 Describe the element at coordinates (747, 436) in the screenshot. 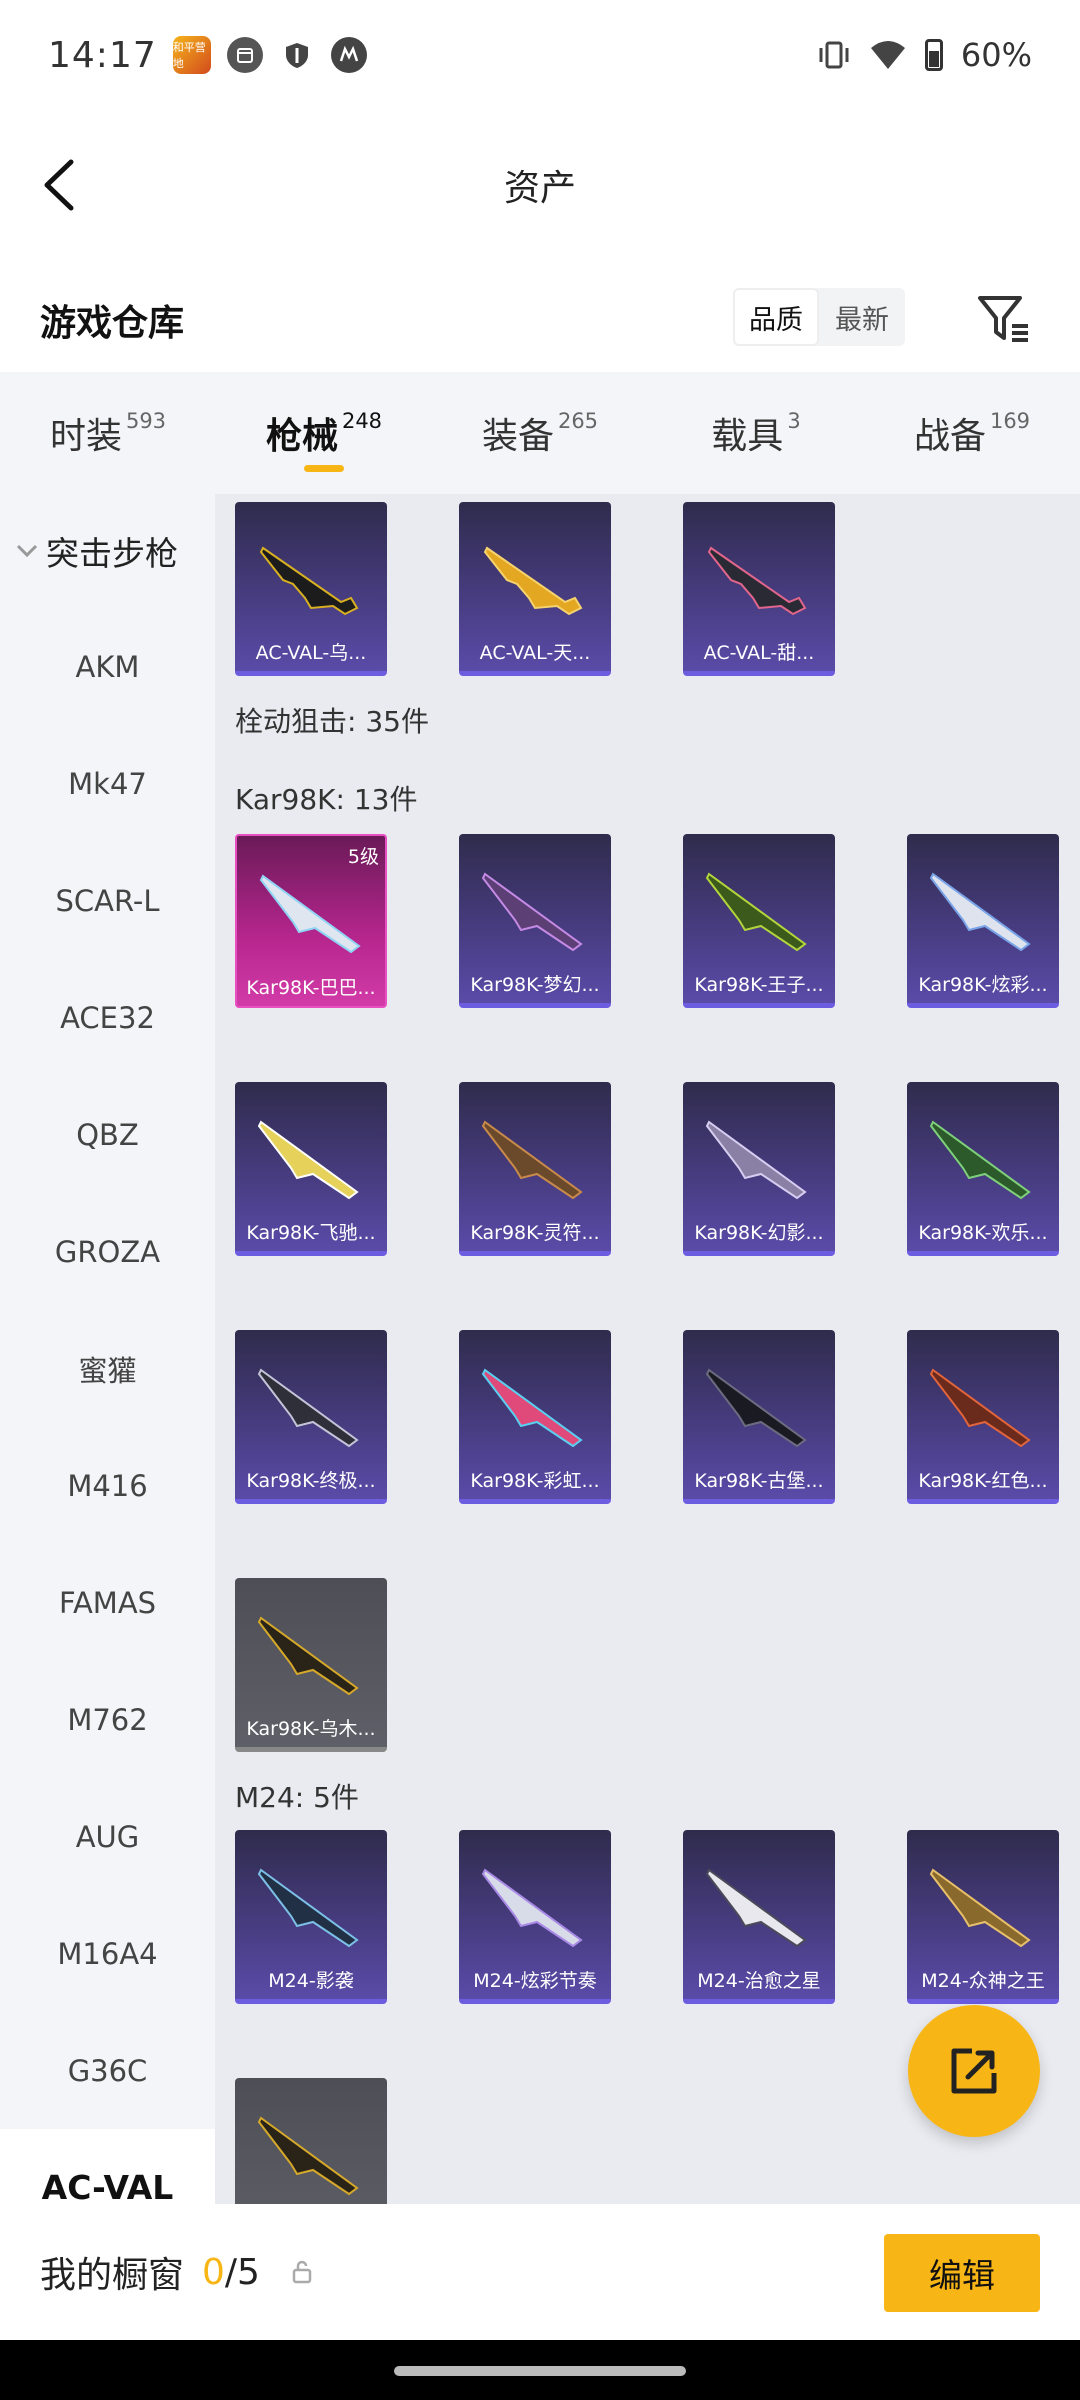

I see `tab-label: 载具` at that location.